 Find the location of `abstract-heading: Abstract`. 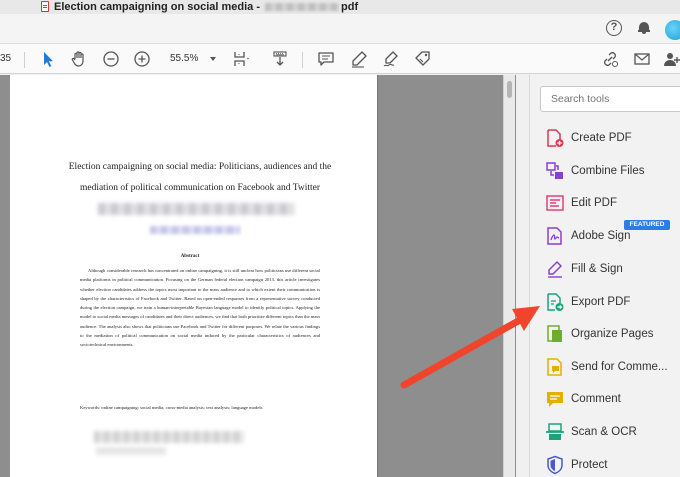

abstract-heading: Abstract is located at coordinates (190, 256).